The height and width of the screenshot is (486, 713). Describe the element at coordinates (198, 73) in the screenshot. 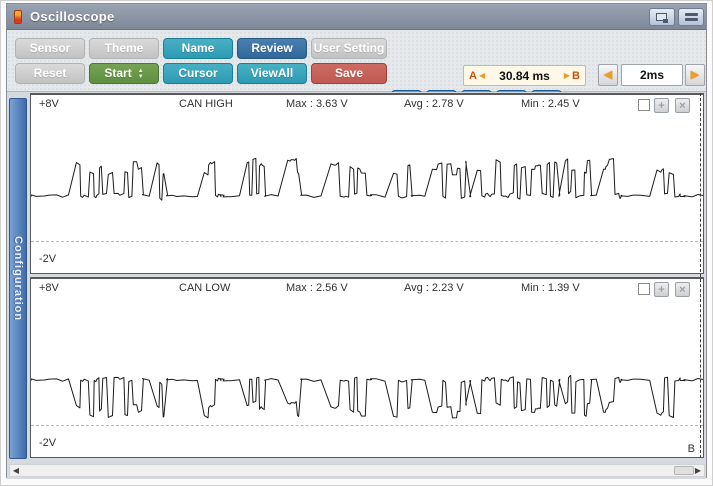

I see `cursor-button: Cursor` at that location.